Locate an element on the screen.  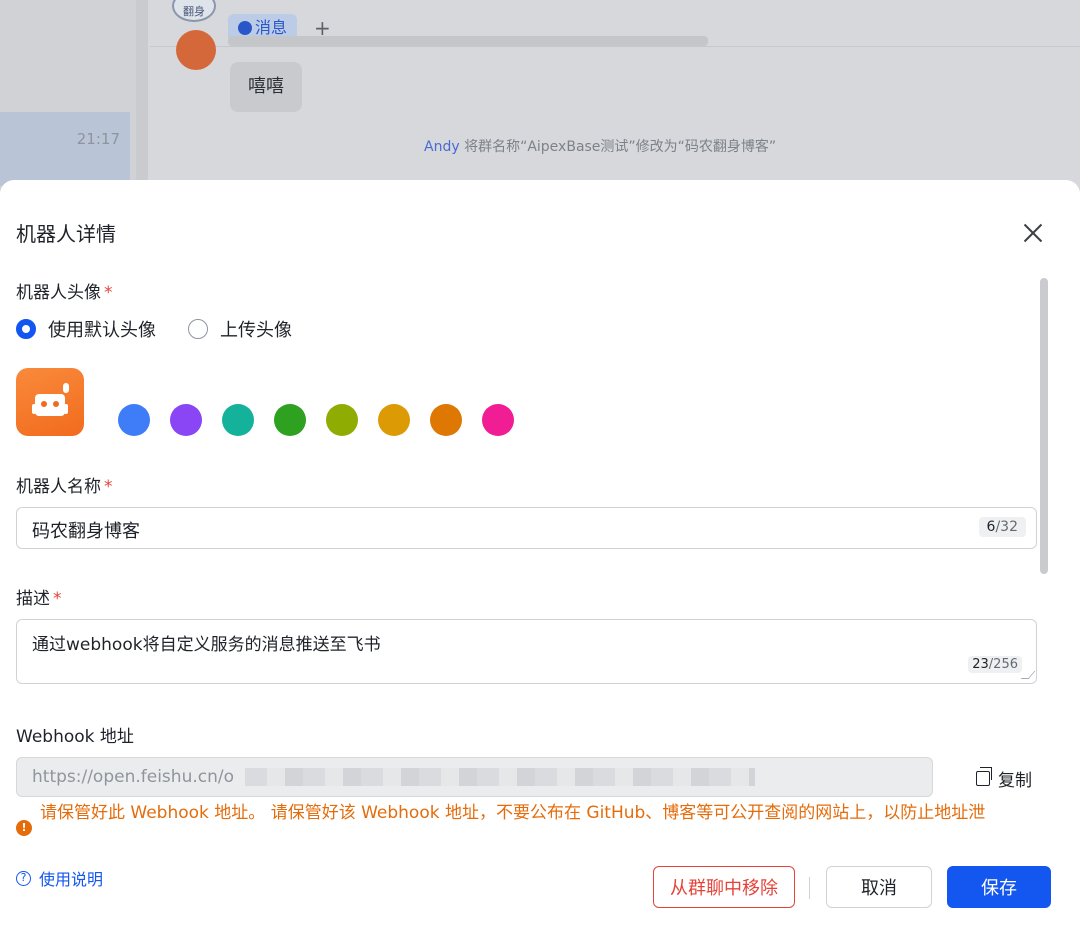
radio-upload-avatar: 上传头像 is located at coordinates (240, 329).